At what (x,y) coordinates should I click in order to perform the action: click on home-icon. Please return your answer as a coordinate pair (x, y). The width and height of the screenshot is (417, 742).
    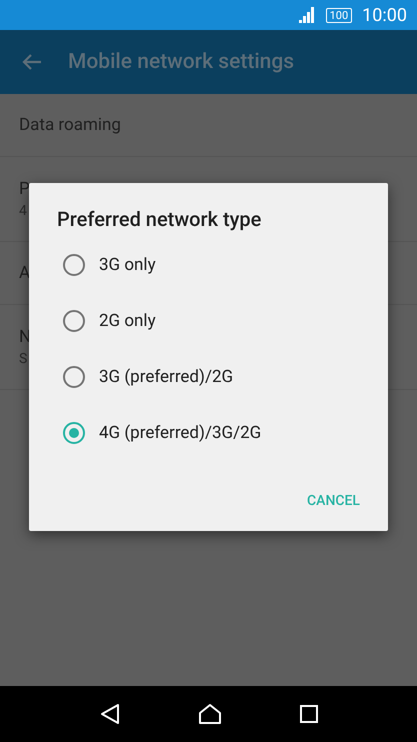
    Looking at the image, I should click on (210, 714).